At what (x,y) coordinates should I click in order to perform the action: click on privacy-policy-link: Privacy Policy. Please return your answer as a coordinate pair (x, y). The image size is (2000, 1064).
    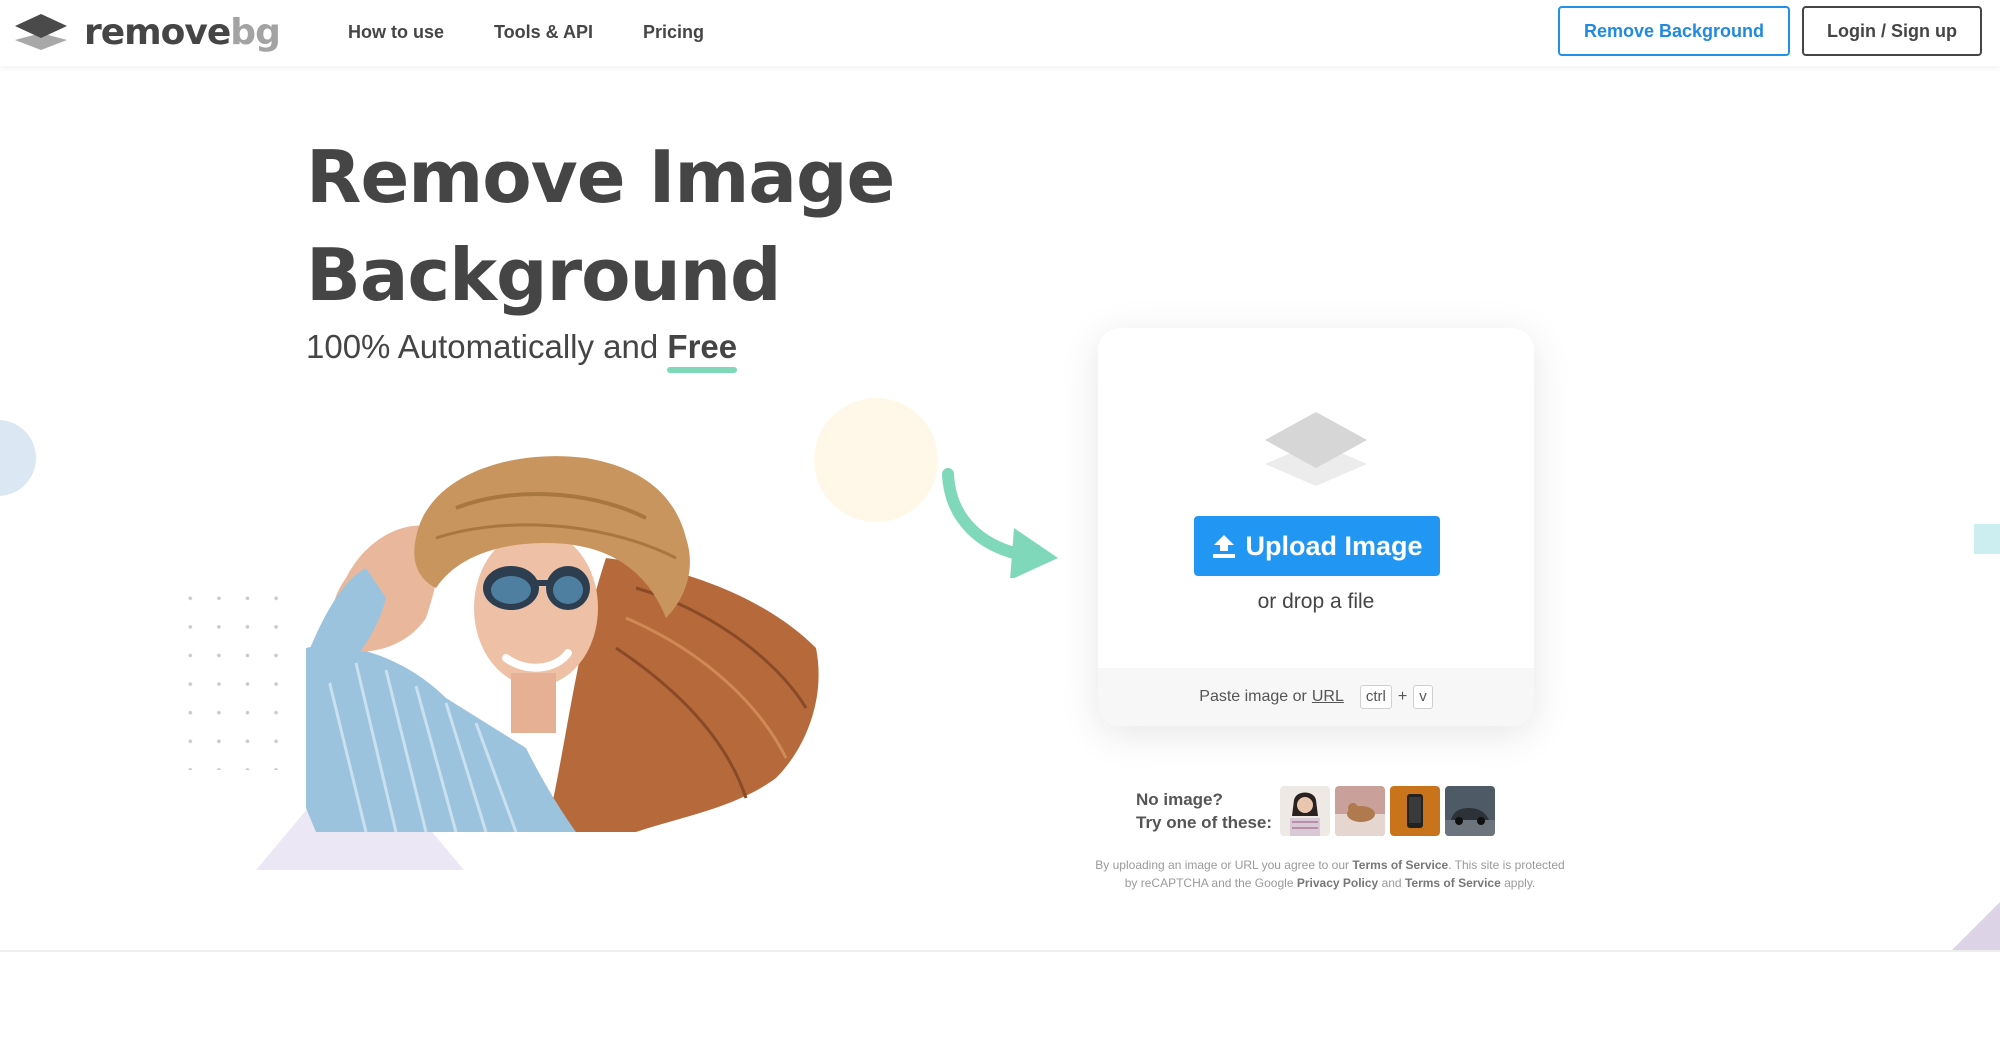
    Looking at the image, I should click on (1337, 883).